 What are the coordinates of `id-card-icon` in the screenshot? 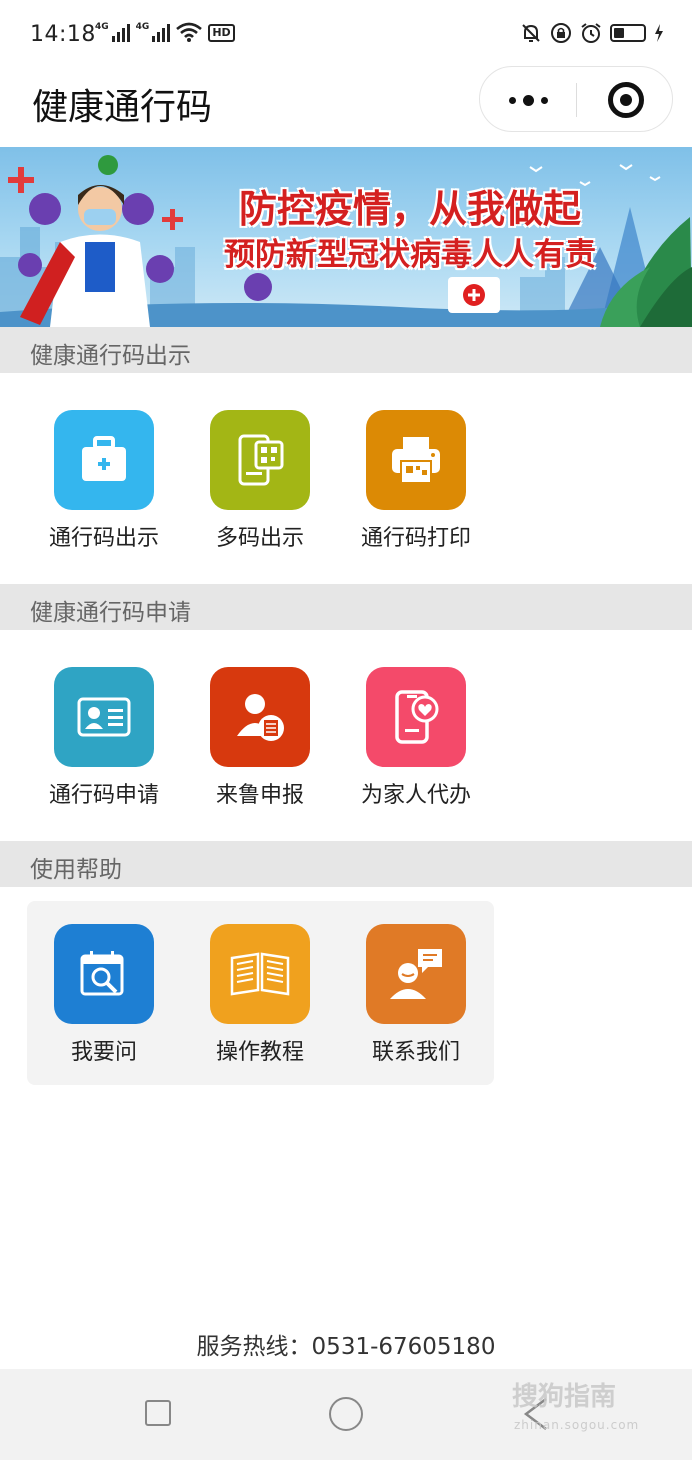 It's located at (104, 717).